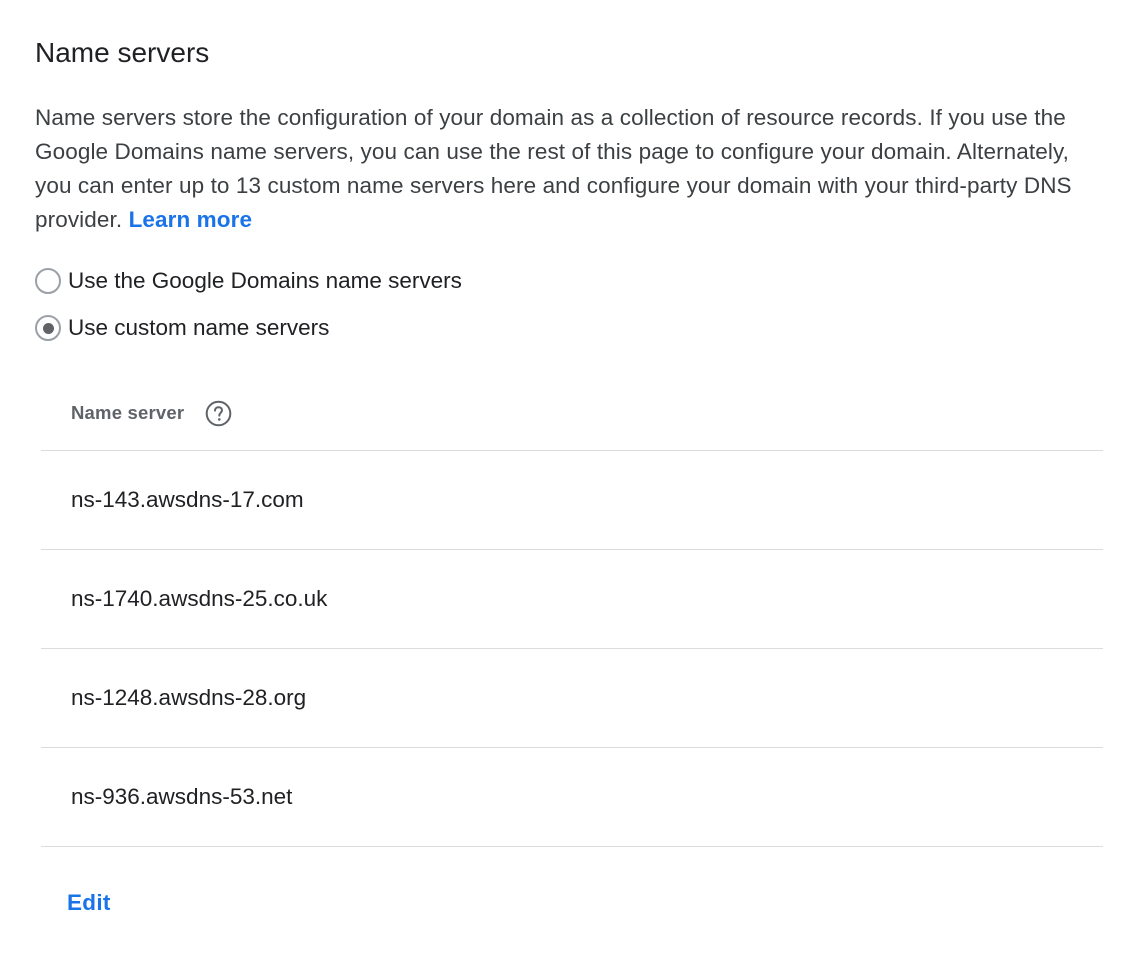  What do you see at coordinates (572, 698) in the screenshot?
I see `table-row: ns-1248.awsdns-28.org` at bounding box center [572, 698].